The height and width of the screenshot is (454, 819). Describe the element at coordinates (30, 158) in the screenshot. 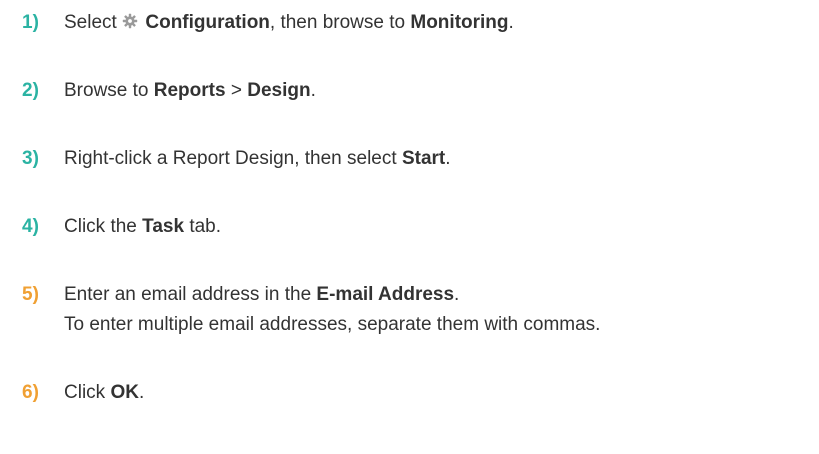

I see `step-number: 3)` at that location.